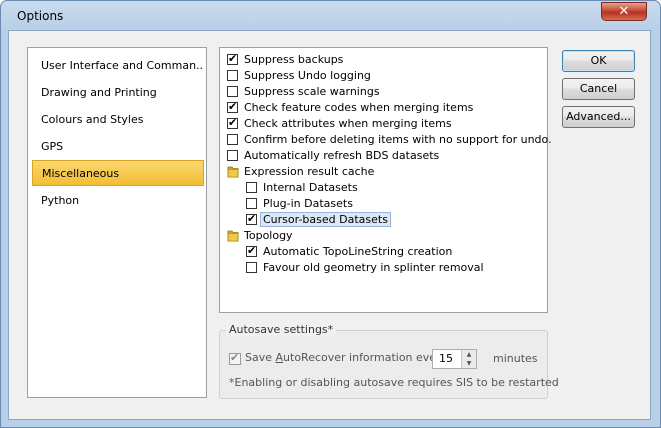  Describe the element at coordinates (268, 235) in the screenshot. I see `group-label: Topology` at that location.